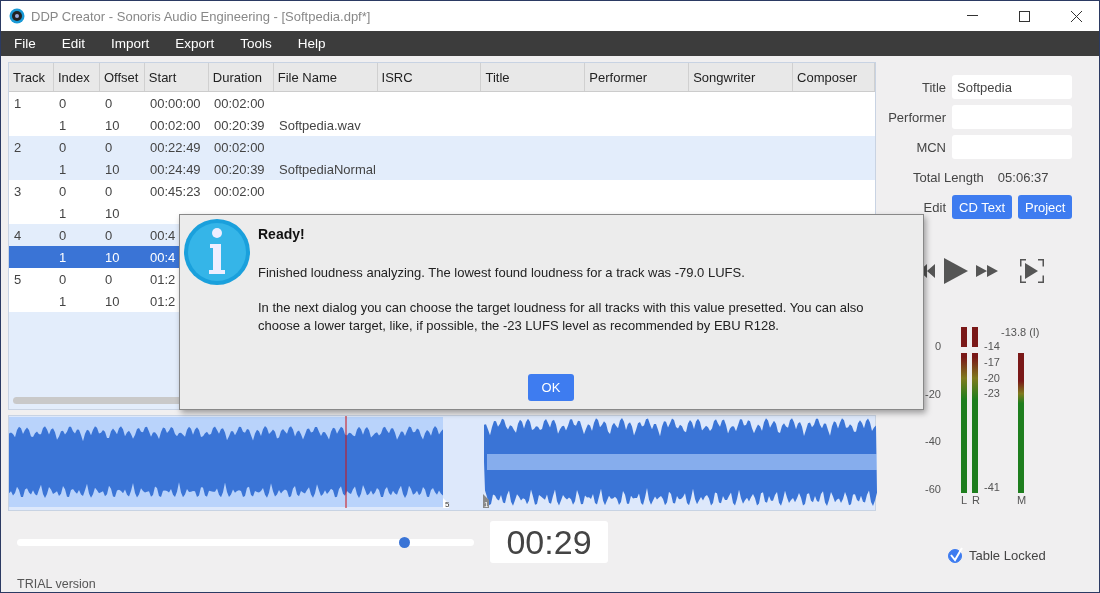 This screenshot has width=1100, height=593. I want to click on table-cell: 5, so click(18, 279).